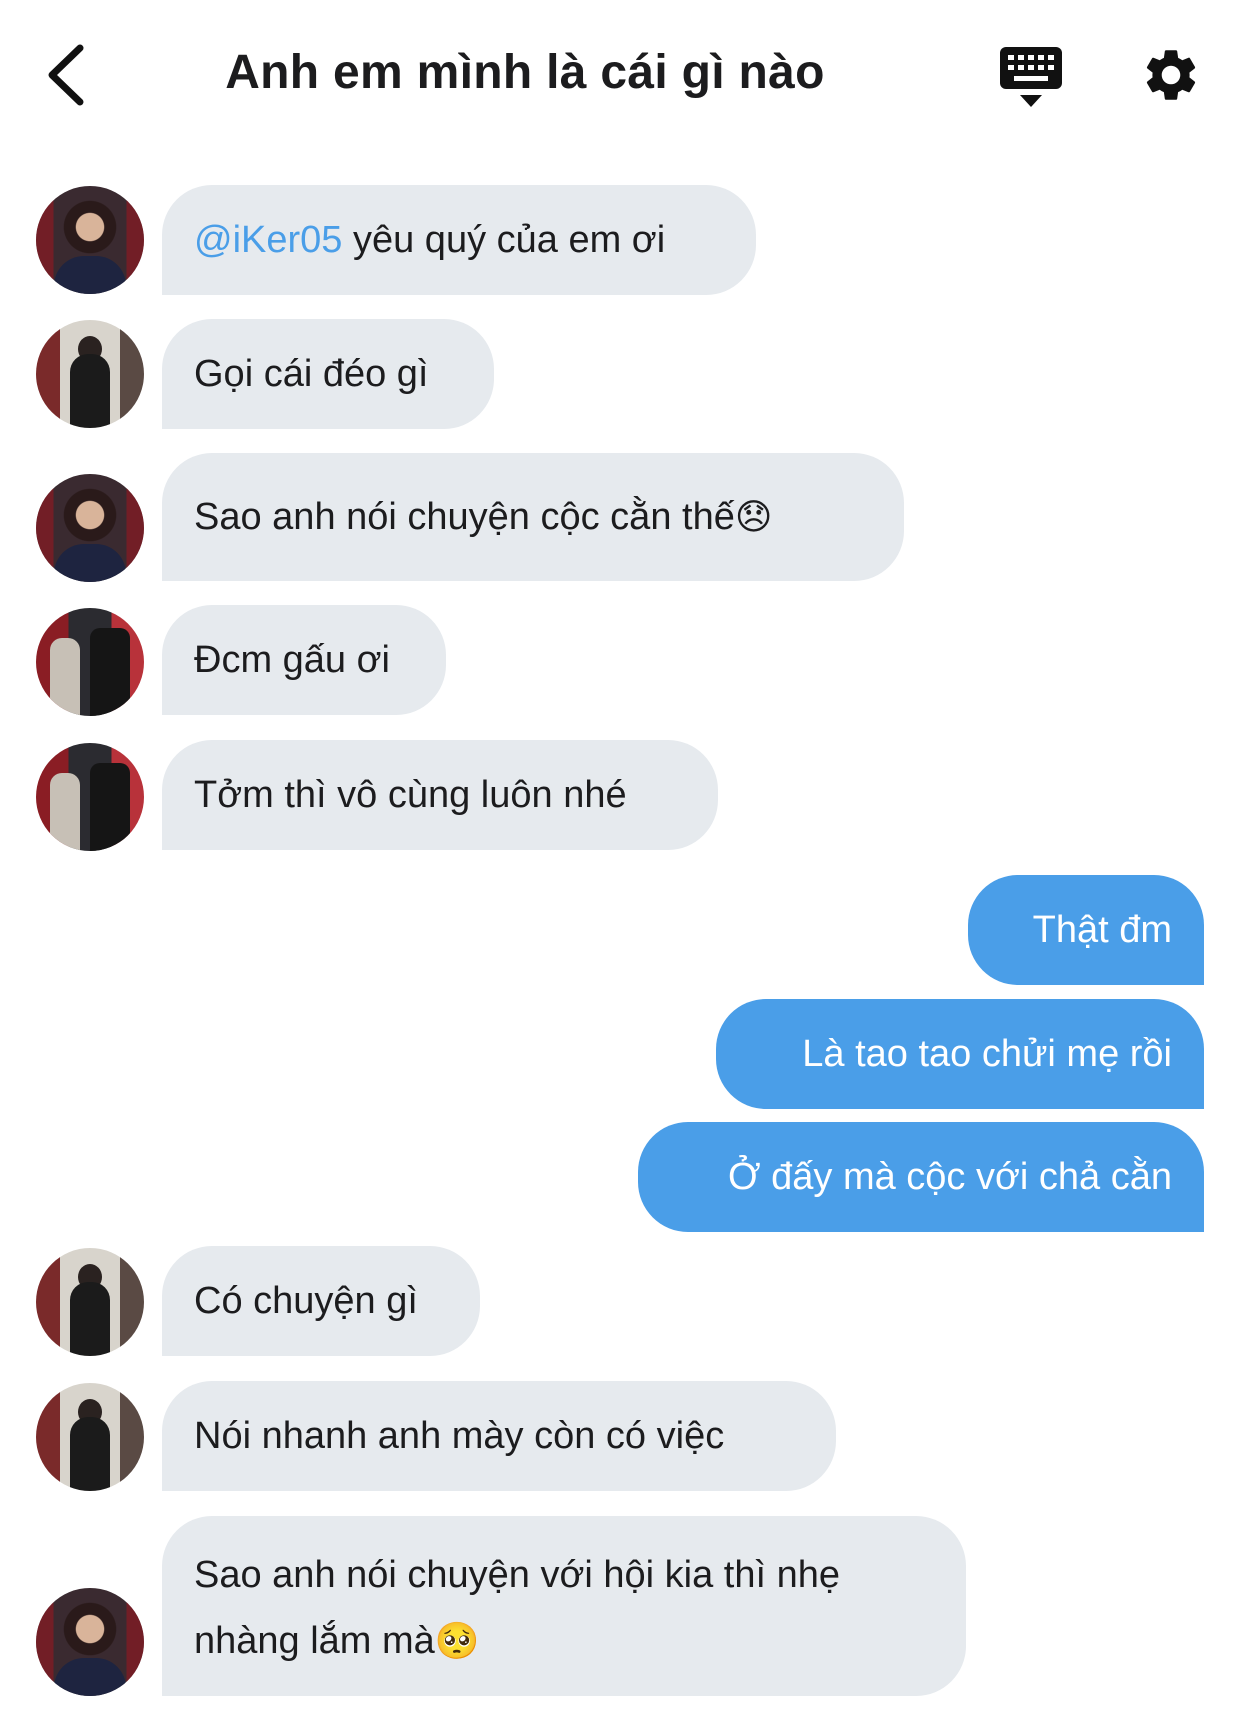 This screenshot has height=1710, width=1242. I want to click on keyboard-button, so click(1031, 78).